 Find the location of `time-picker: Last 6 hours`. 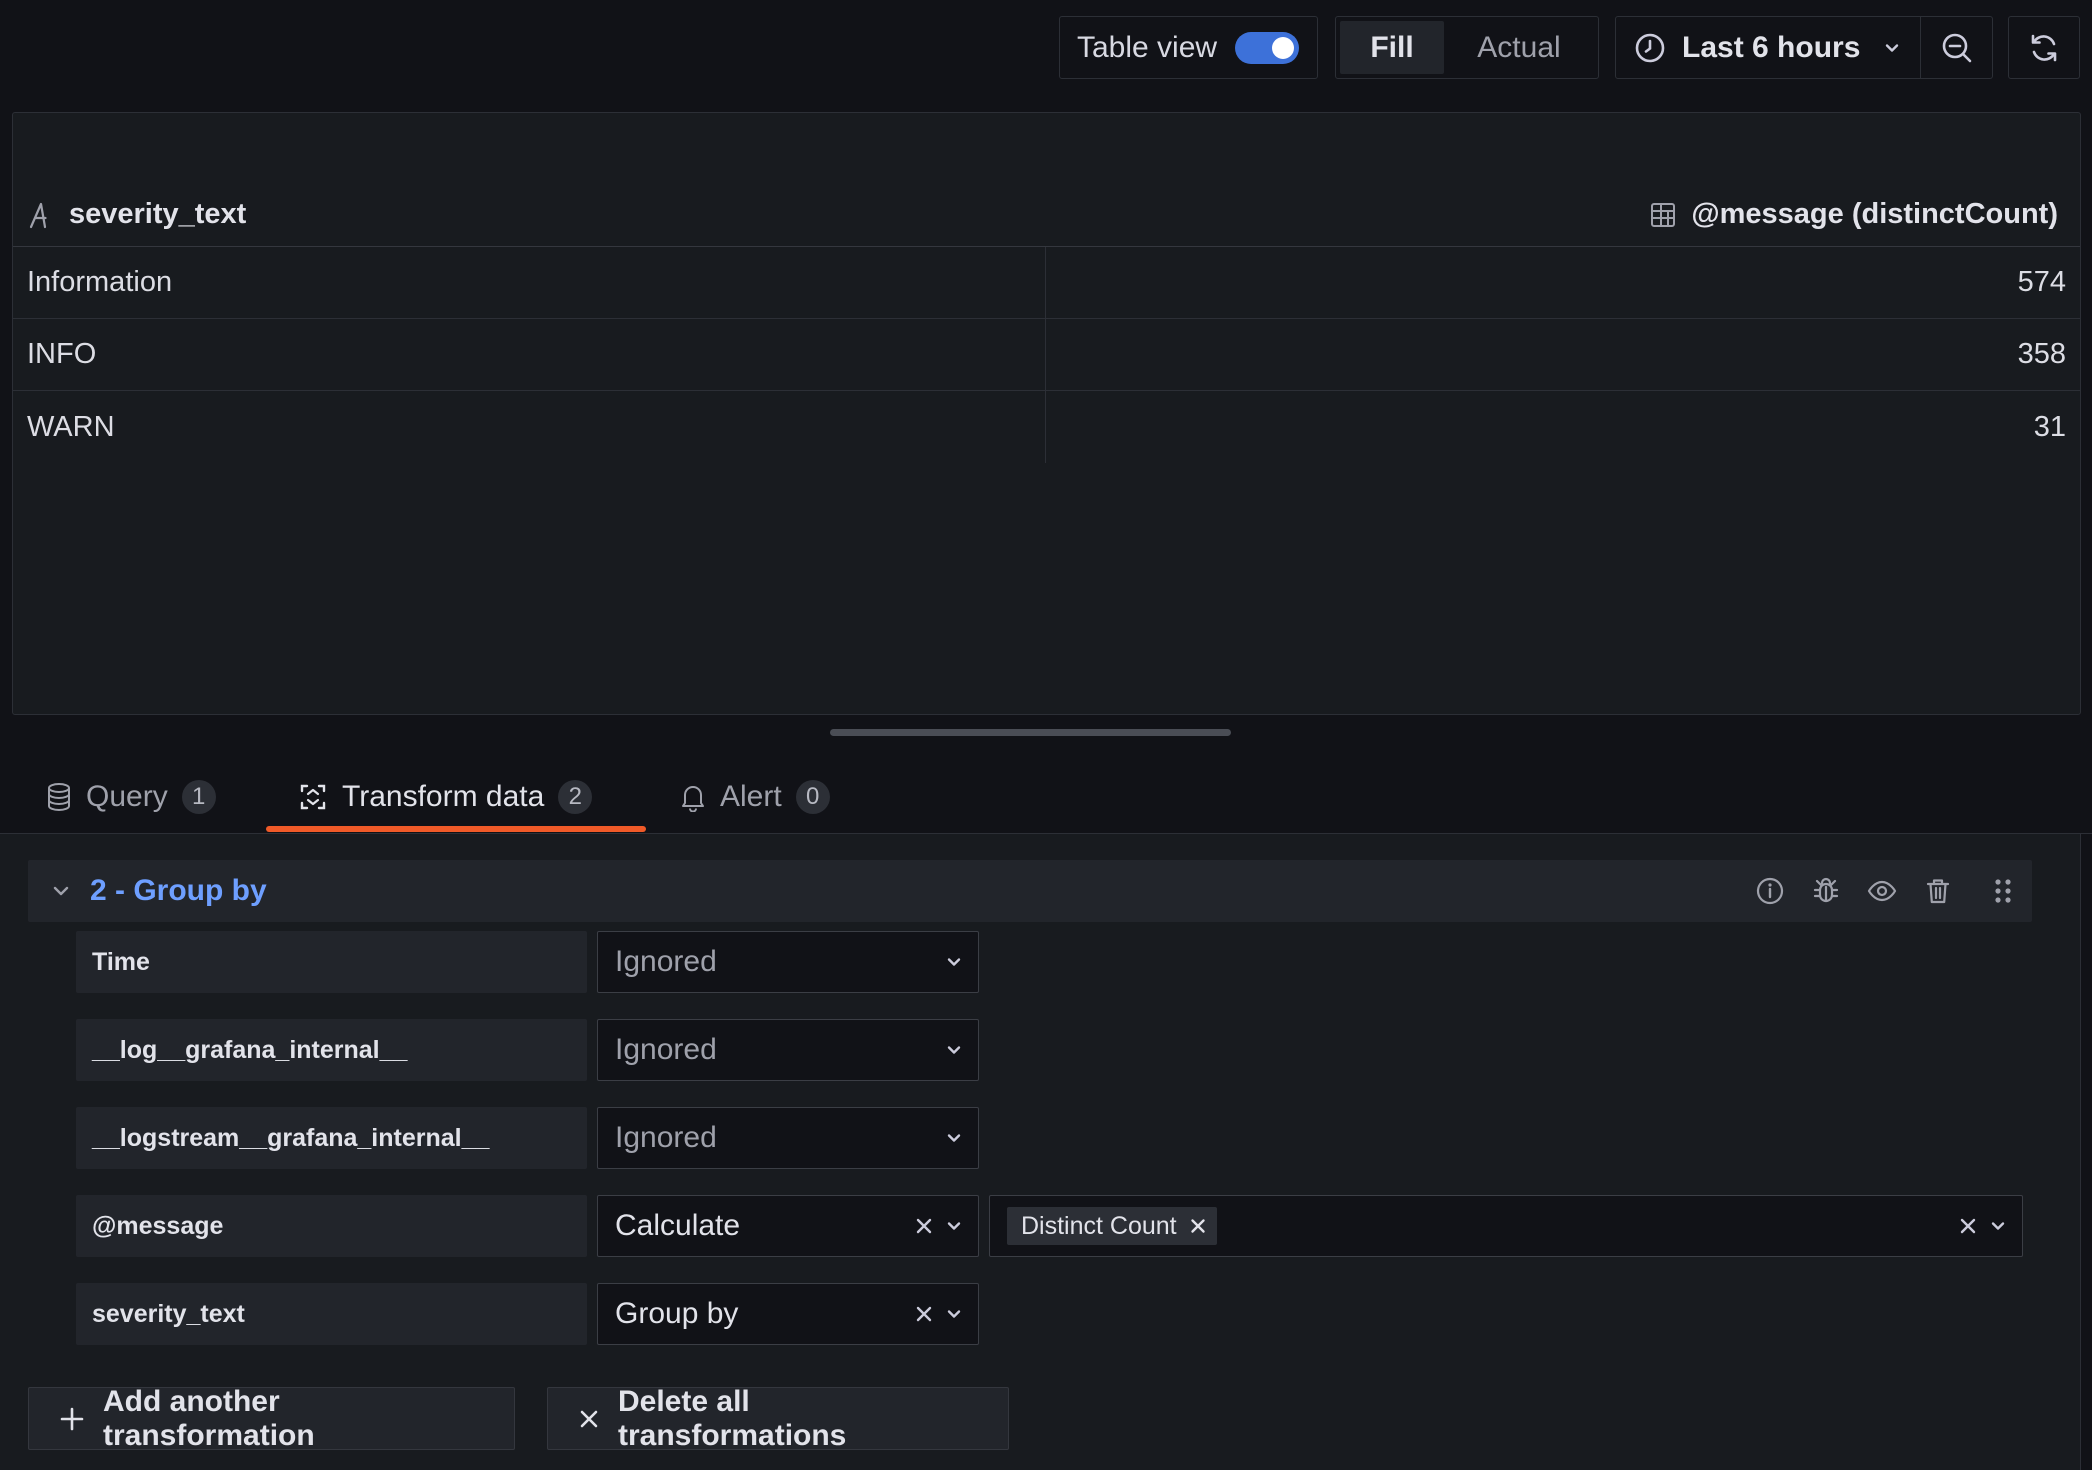

time-picker: Last 6 hours is located at coordinates (1804, 47).